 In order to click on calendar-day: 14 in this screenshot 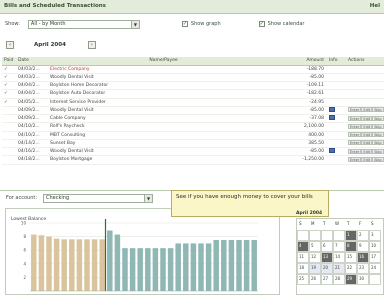, I will do `click(339, 257)`.